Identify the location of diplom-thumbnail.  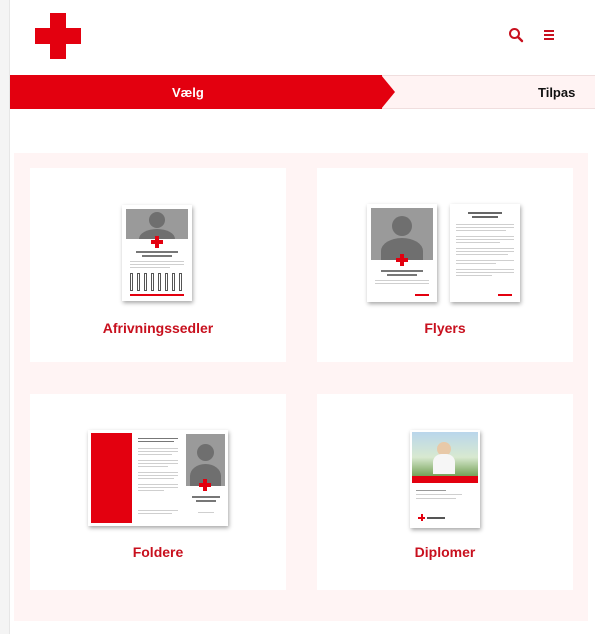
(445, 479).